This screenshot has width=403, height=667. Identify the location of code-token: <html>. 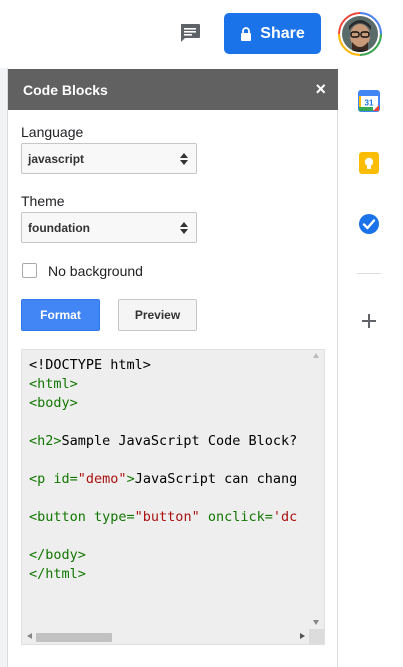
(53, 384).